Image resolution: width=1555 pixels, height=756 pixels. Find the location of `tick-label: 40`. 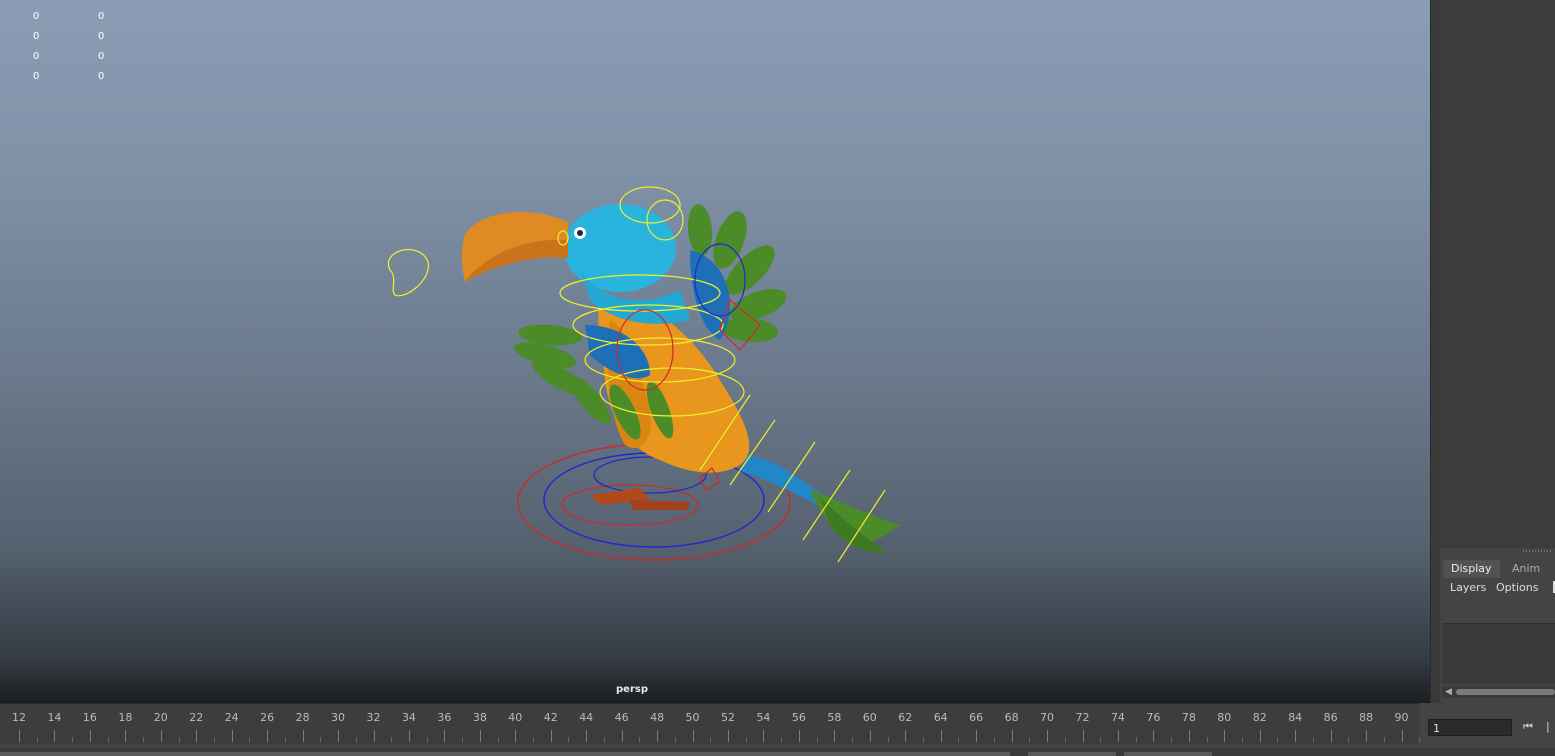

tick-label: 40 is located at coordinates (515, 717).